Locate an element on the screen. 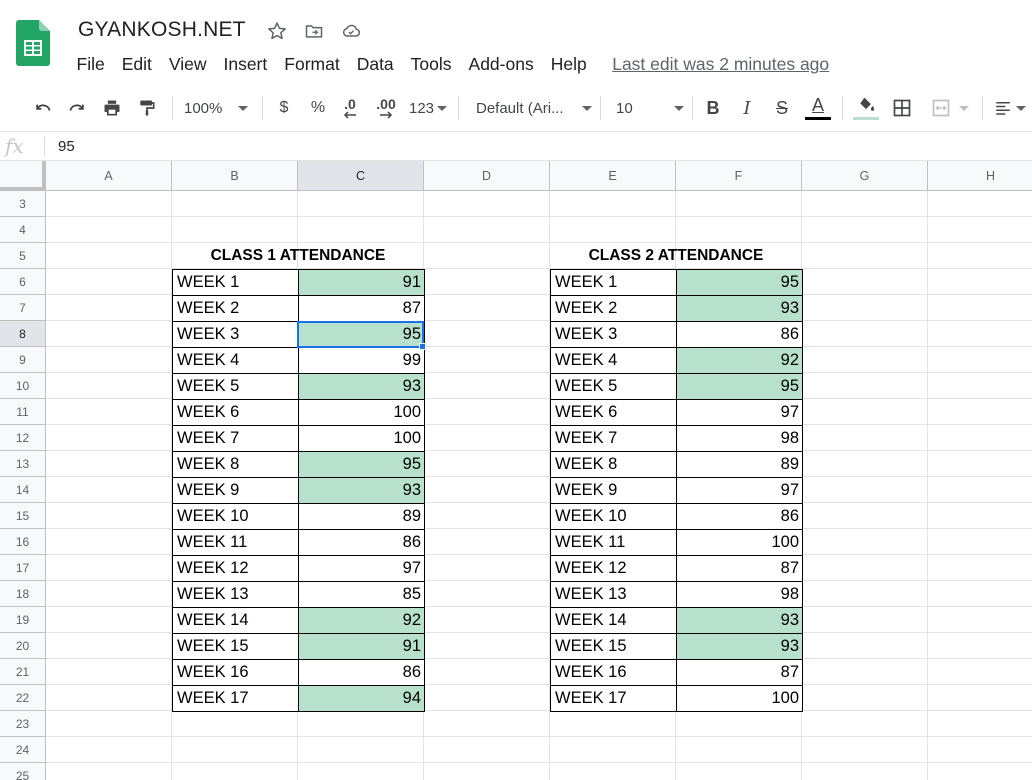  class2-week-label: WEEK 7 is located at coordinates (613, 438).